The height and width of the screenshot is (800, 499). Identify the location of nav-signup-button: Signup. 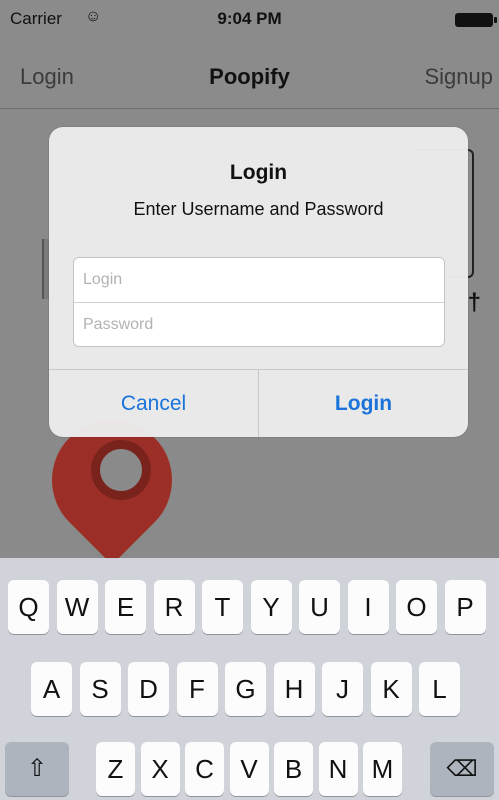
(458, 77).